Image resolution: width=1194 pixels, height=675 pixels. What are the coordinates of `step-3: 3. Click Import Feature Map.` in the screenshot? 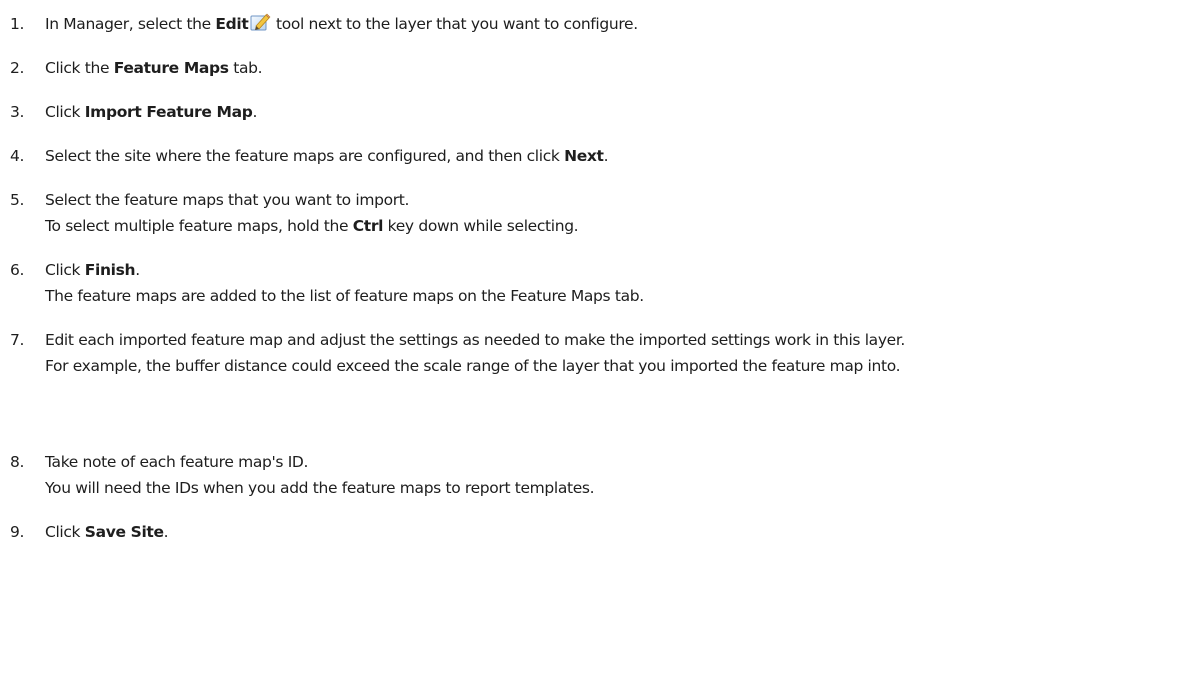 It's located at (598, 112).